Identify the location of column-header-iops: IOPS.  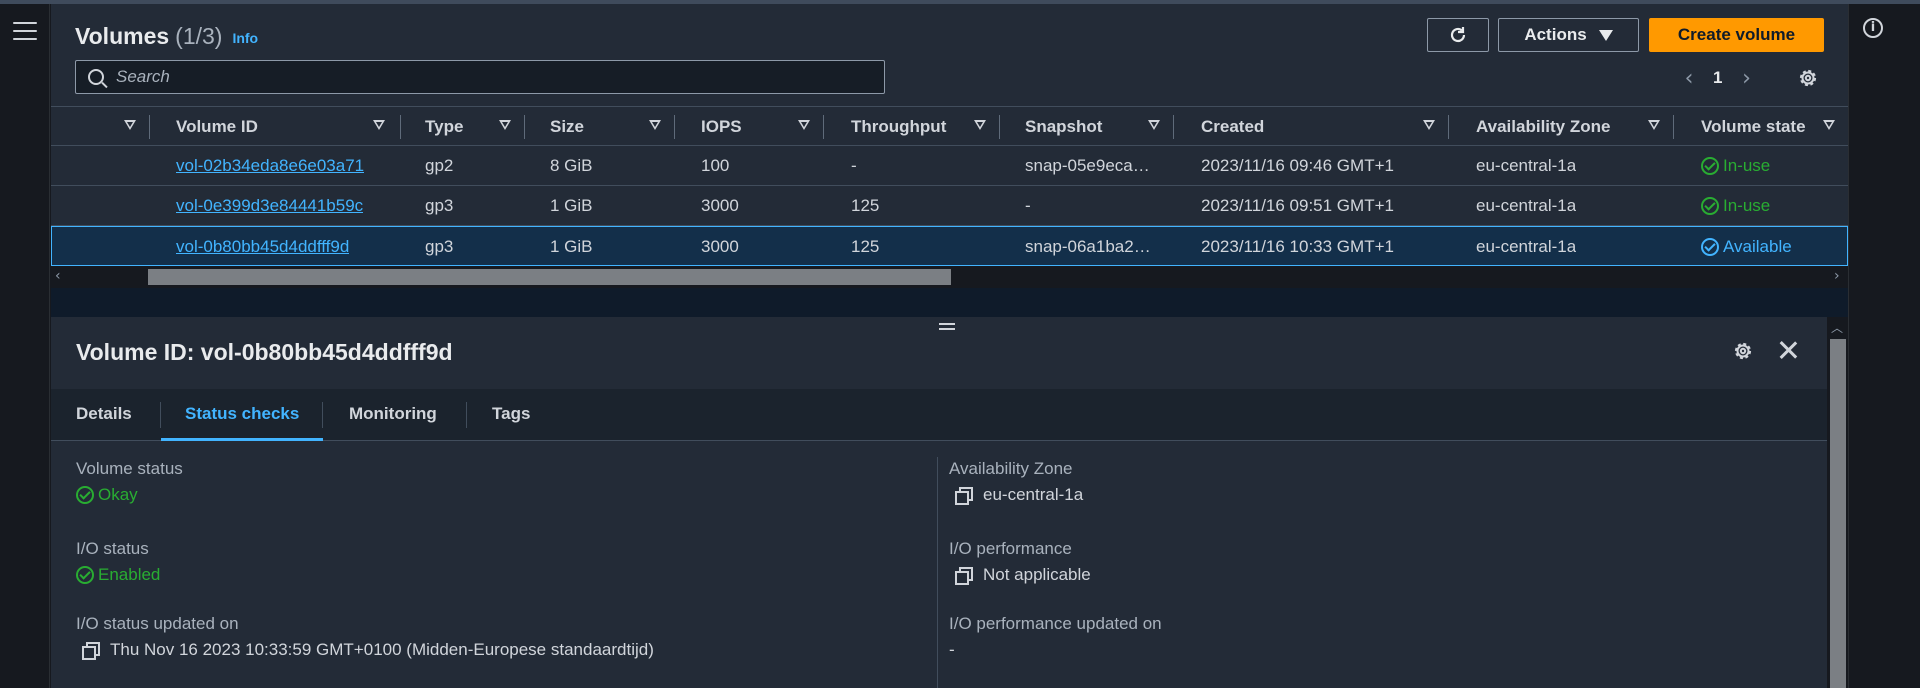
(721, 127).